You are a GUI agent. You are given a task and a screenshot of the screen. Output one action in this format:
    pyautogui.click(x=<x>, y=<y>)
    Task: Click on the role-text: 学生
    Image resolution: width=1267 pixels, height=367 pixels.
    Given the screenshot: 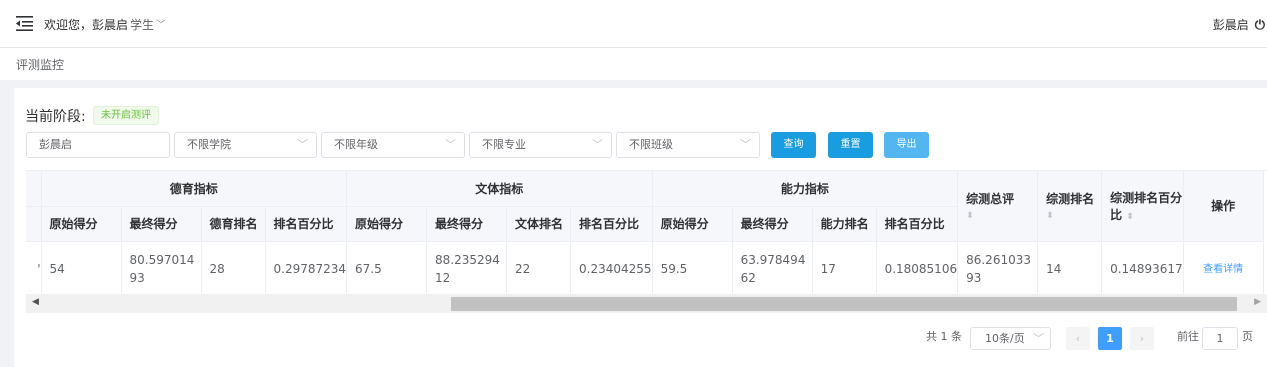 What is the action you would take?
    pyautogui.click(x=142, y=25)
    